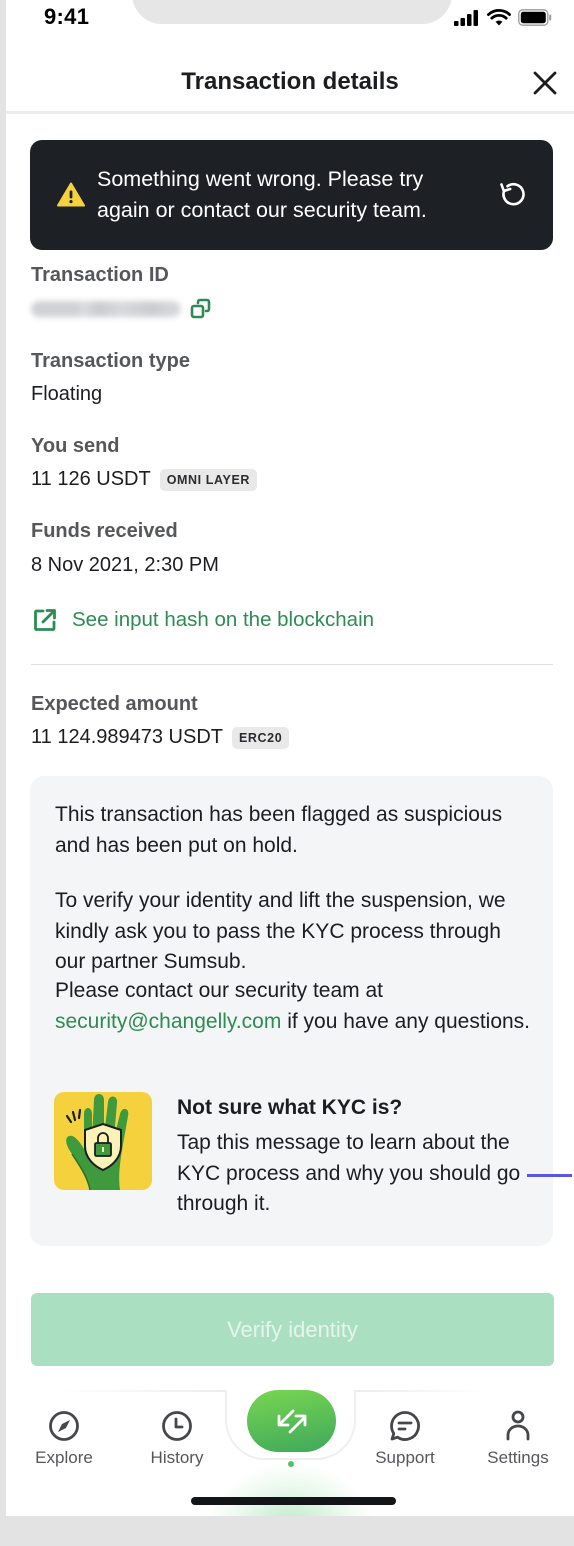 The width and height of the screenshot is (574, 1546). I want to click on hand-shield-lock-illustration, so click(103, 1141).